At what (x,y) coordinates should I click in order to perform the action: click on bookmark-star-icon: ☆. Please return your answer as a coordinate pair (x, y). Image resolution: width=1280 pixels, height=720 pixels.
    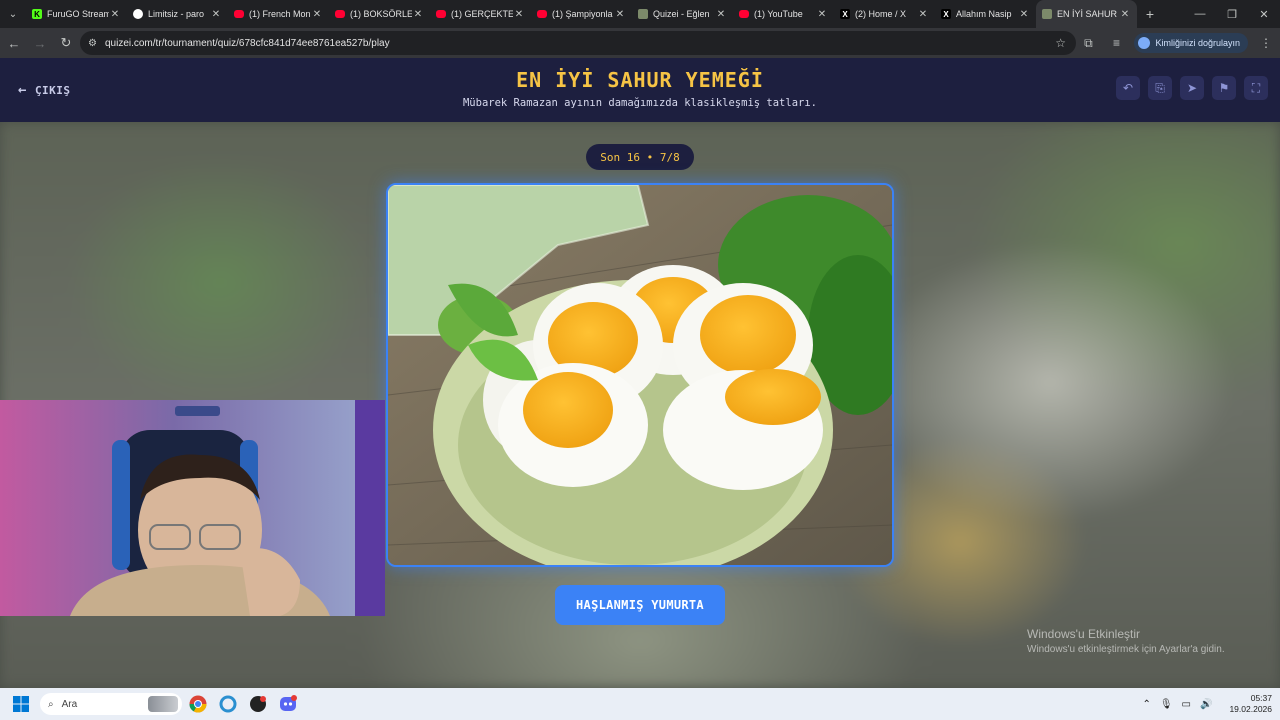
    Looking at the image, I should click on (1060, 43).